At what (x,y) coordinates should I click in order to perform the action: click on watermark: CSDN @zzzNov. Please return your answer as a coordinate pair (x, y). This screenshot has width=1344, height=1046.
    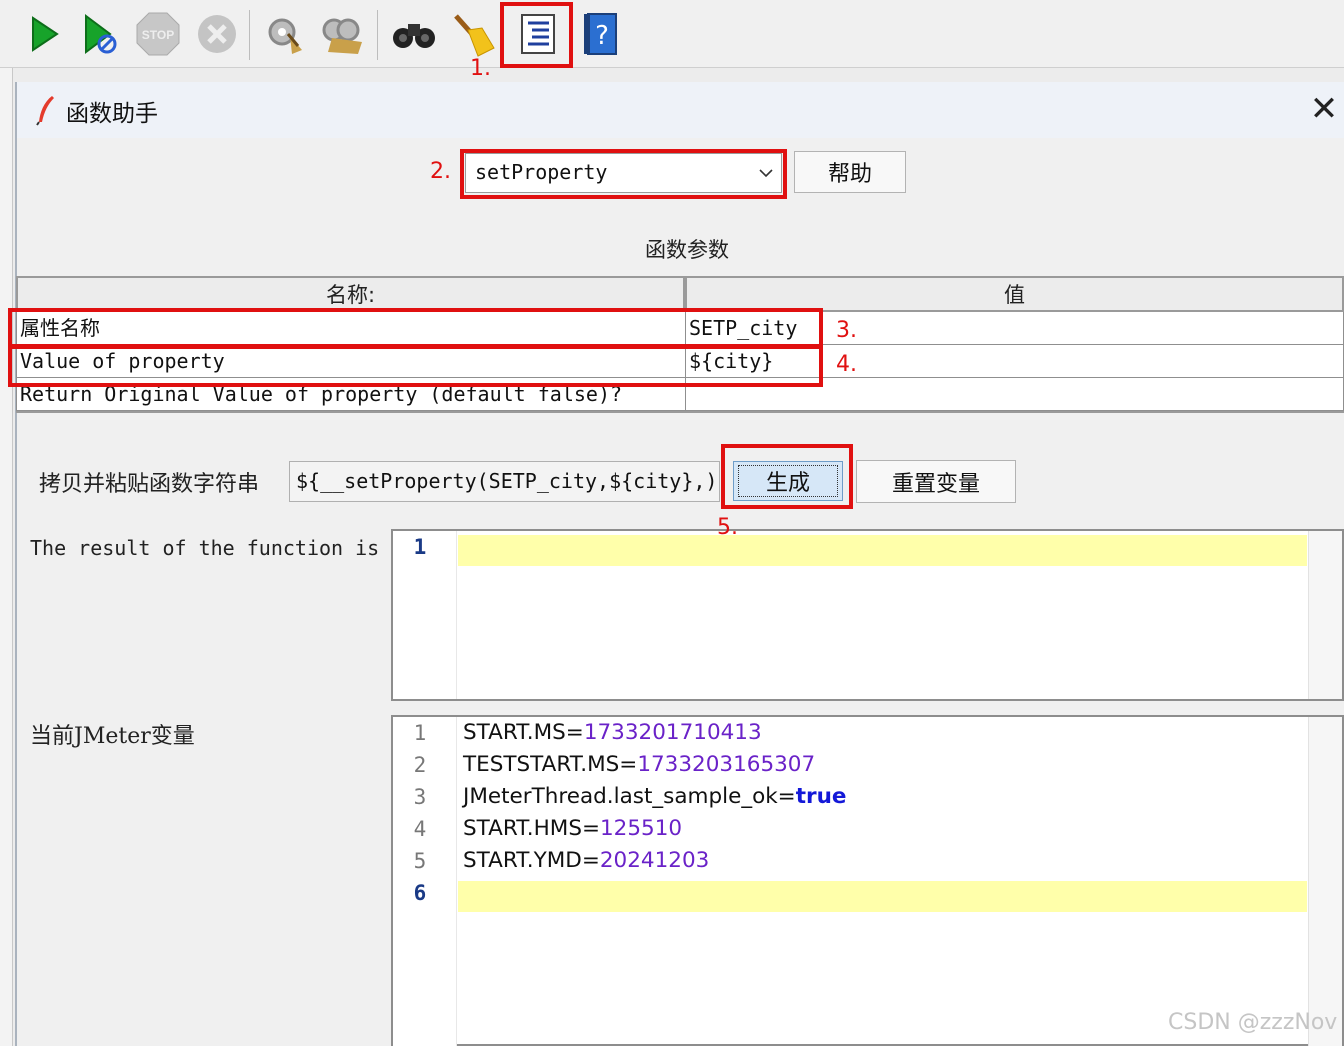
    Looking at the image, I should click on (1253, 1022).